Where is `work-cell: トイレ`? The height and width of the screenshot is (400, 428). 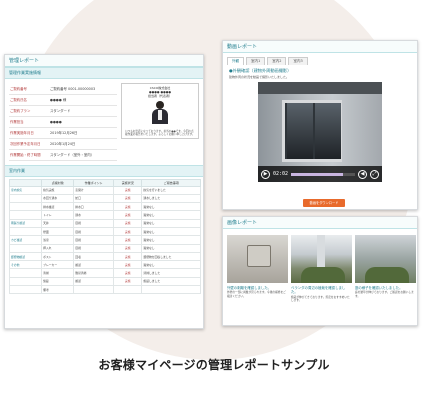
work-cell: トイレ is located at coordinates (58, 215).